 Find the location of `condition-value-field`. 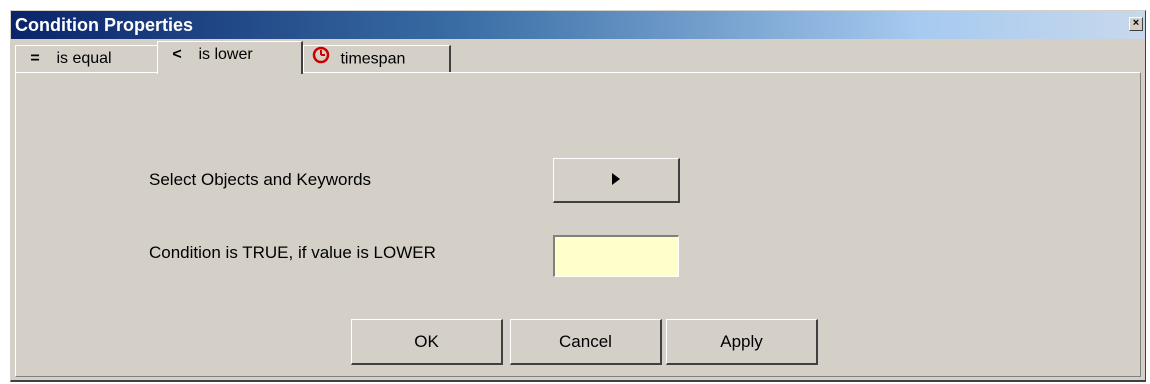

condition-value-field is located at coordinates (616, 256).